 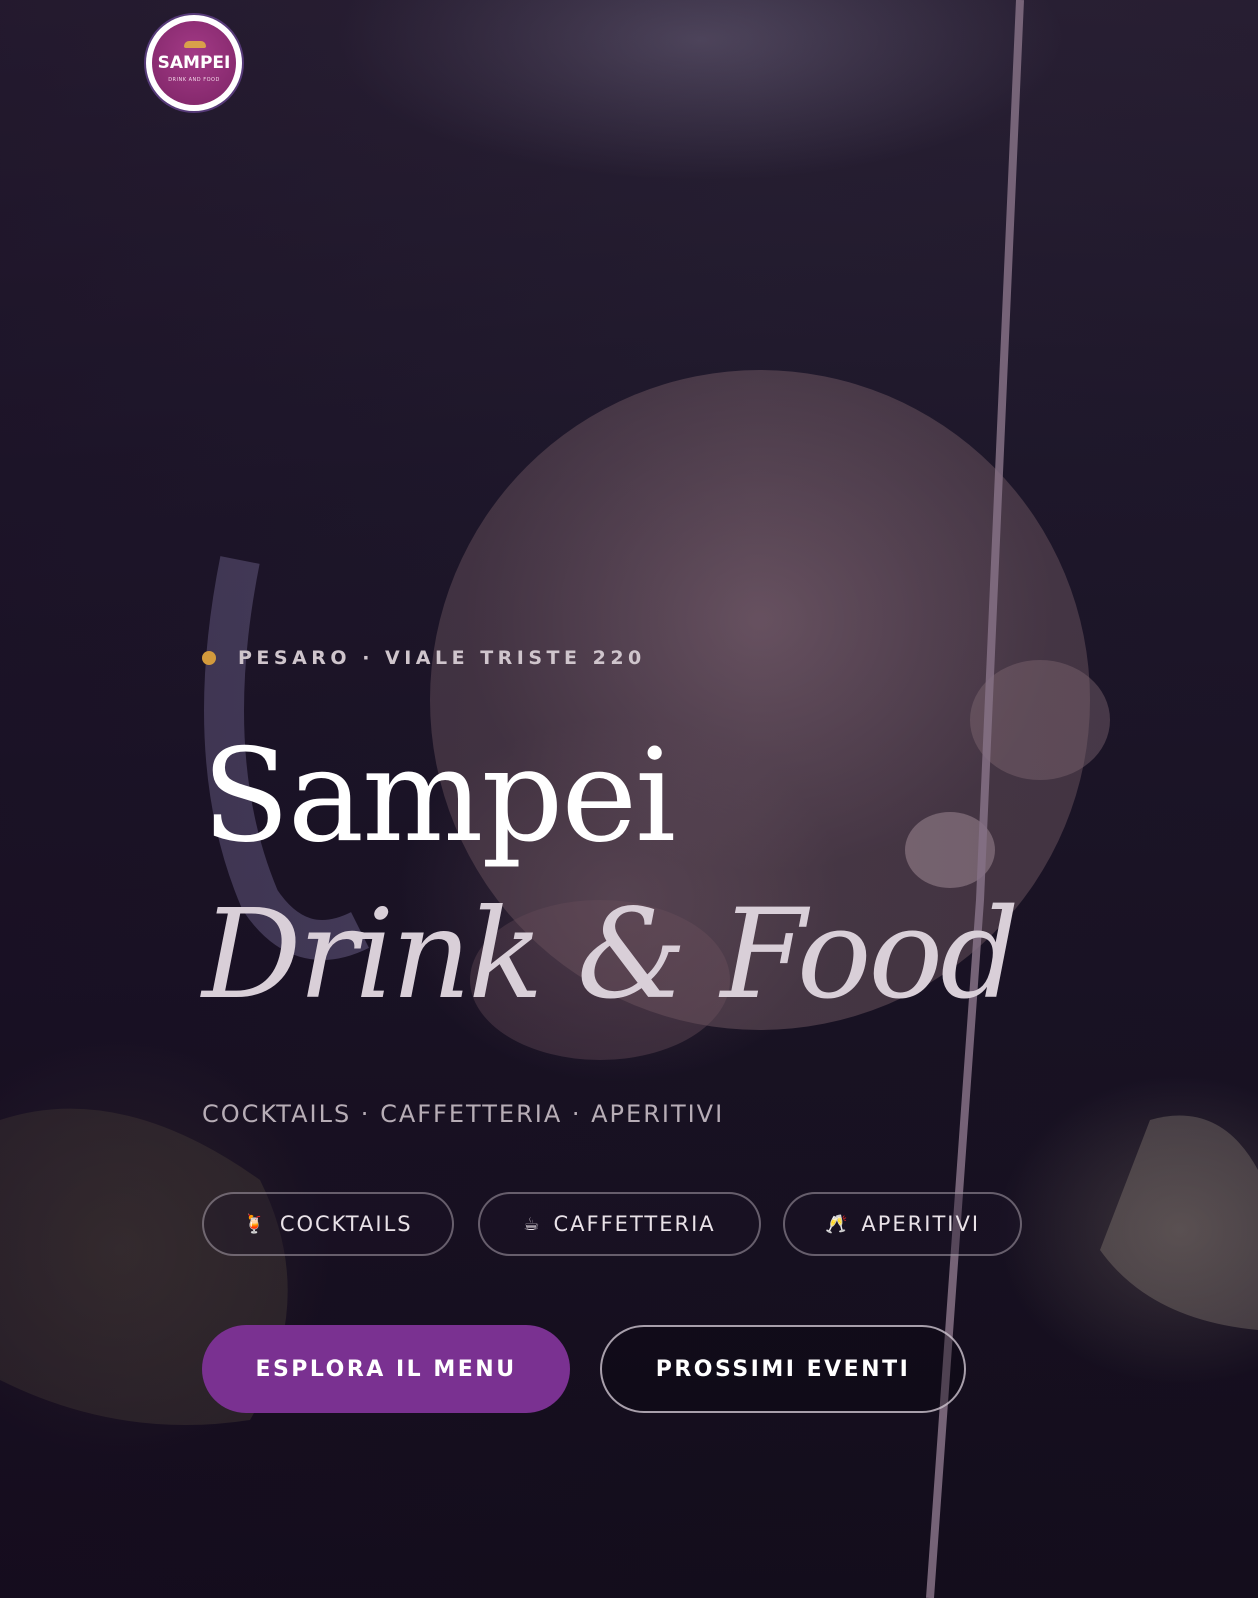 What do you see at coordinates (195, 44) in the screenshot?
I see `hat-icon` at bounding box center [195, 44].